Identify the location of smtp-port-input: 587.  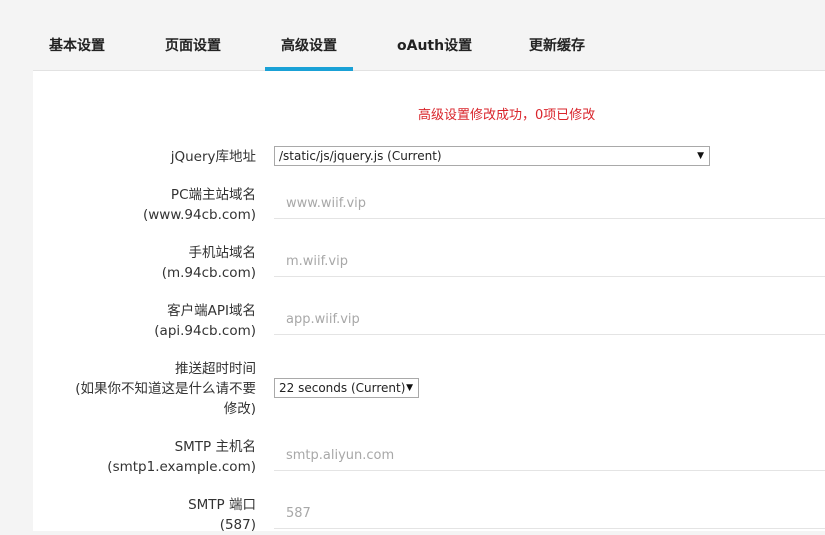
(549, 513).